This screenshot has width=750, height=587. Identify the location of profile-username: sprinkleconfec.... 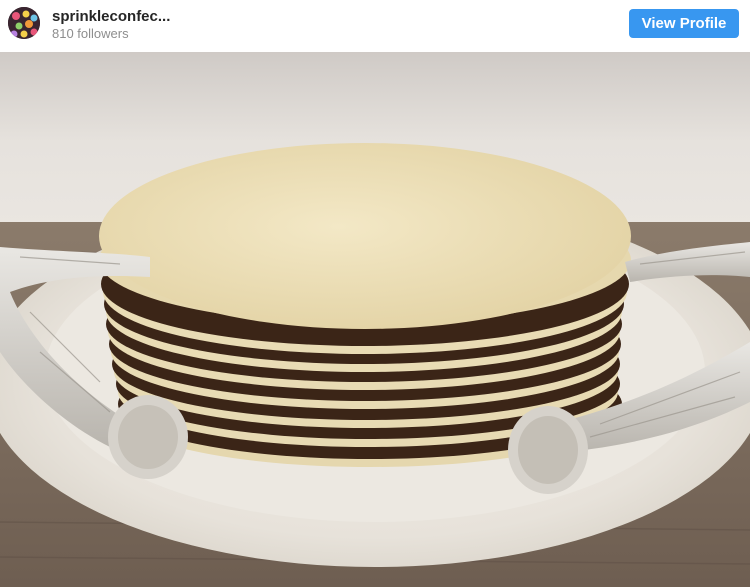
(111, 16).